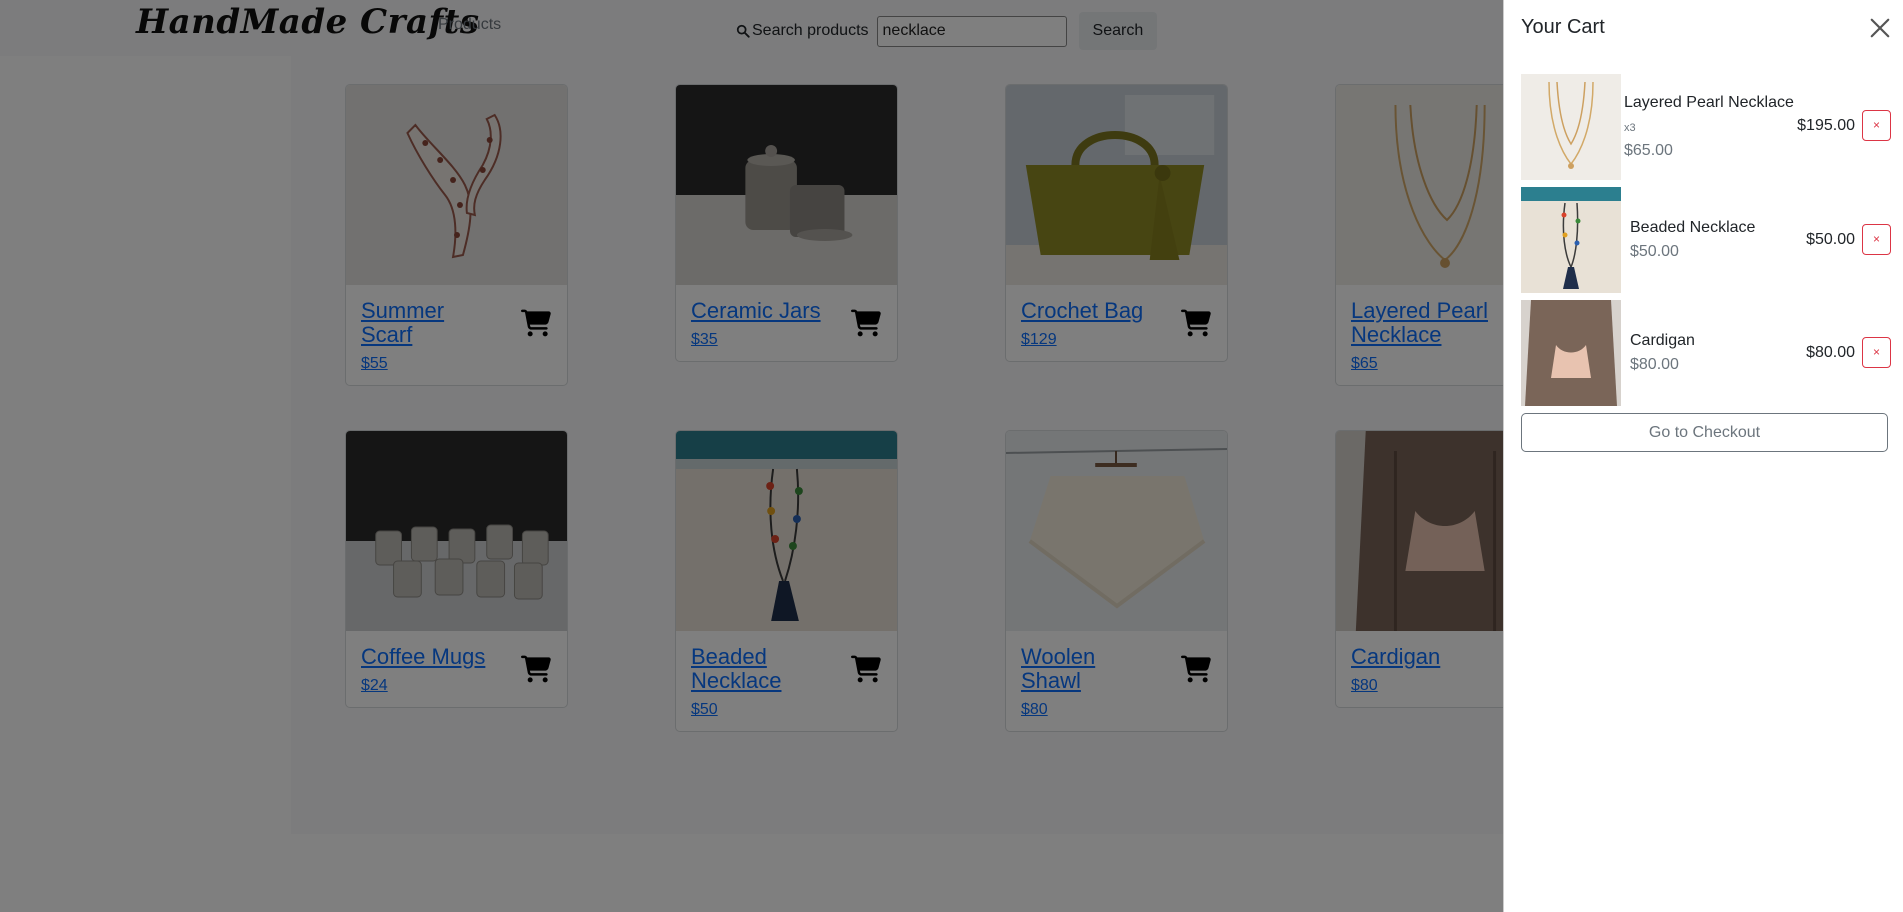 The image size is (1903, 912). What do you see at coordinates (1630, 128) in the screenshot?
I see `cart-item-quantity: x3` at bounding box center [1630, 128].